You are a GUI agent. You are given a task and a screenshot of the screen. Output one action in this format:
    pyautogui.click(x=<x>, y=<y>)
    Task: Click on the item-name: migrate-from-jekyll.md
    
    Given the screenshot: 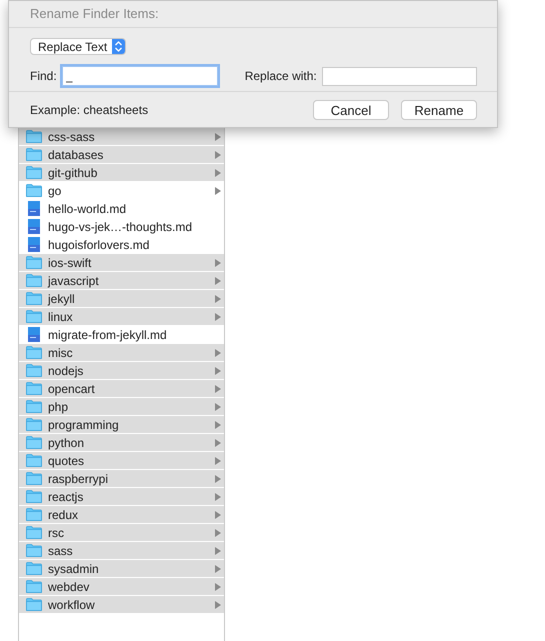 What is the action you would take?
    pyautogui.click(x=108, y=335)
    